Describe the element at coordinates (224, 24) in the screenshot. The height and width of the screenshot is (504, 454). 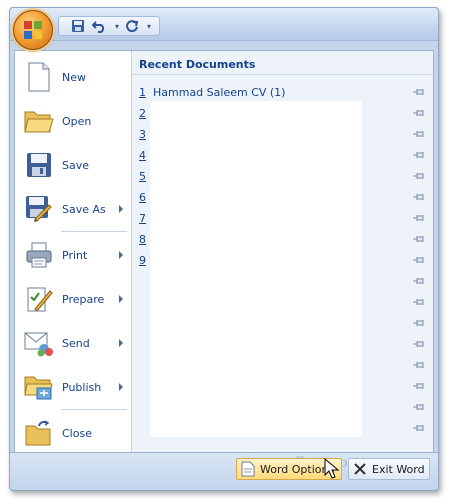
I see `title-bar: ▾ ▾` at that location.